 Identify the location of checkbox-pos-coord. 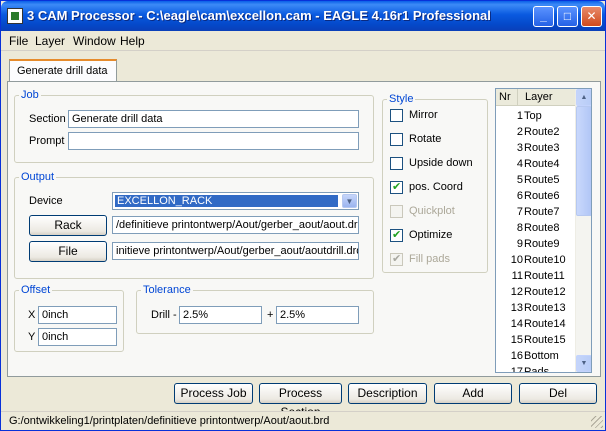
(396, 187).